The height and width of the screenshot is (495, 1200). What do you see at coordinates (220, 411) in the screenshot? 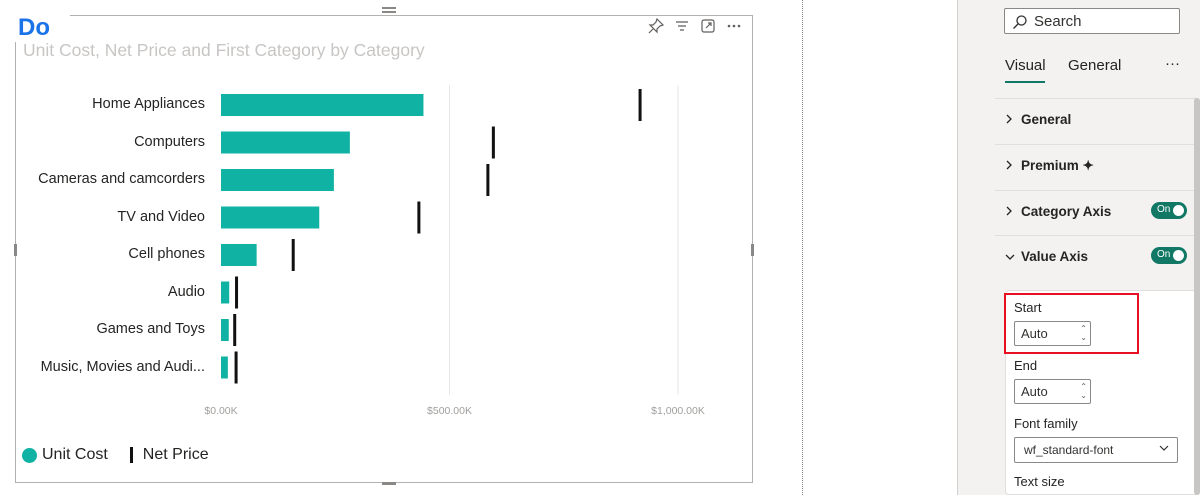
I see `x-tick-label: $0.00K` at bounding box center [220, 411].